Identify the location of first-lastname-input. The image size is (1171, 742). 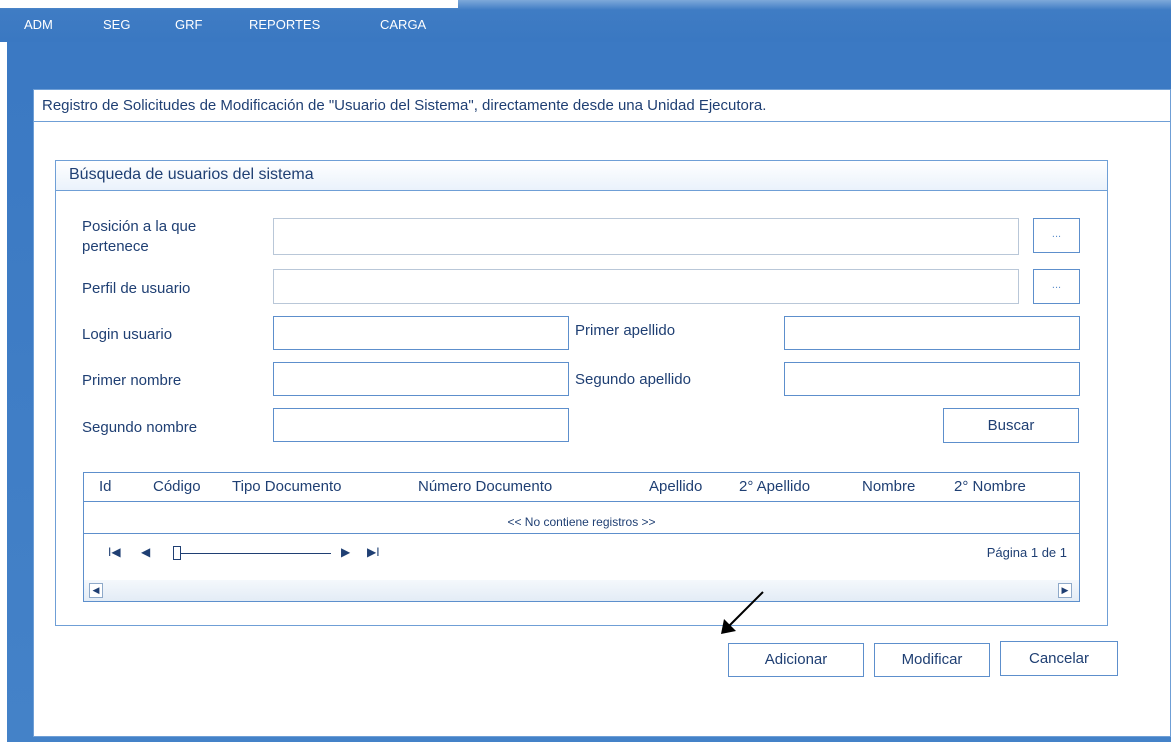
(932, 333).